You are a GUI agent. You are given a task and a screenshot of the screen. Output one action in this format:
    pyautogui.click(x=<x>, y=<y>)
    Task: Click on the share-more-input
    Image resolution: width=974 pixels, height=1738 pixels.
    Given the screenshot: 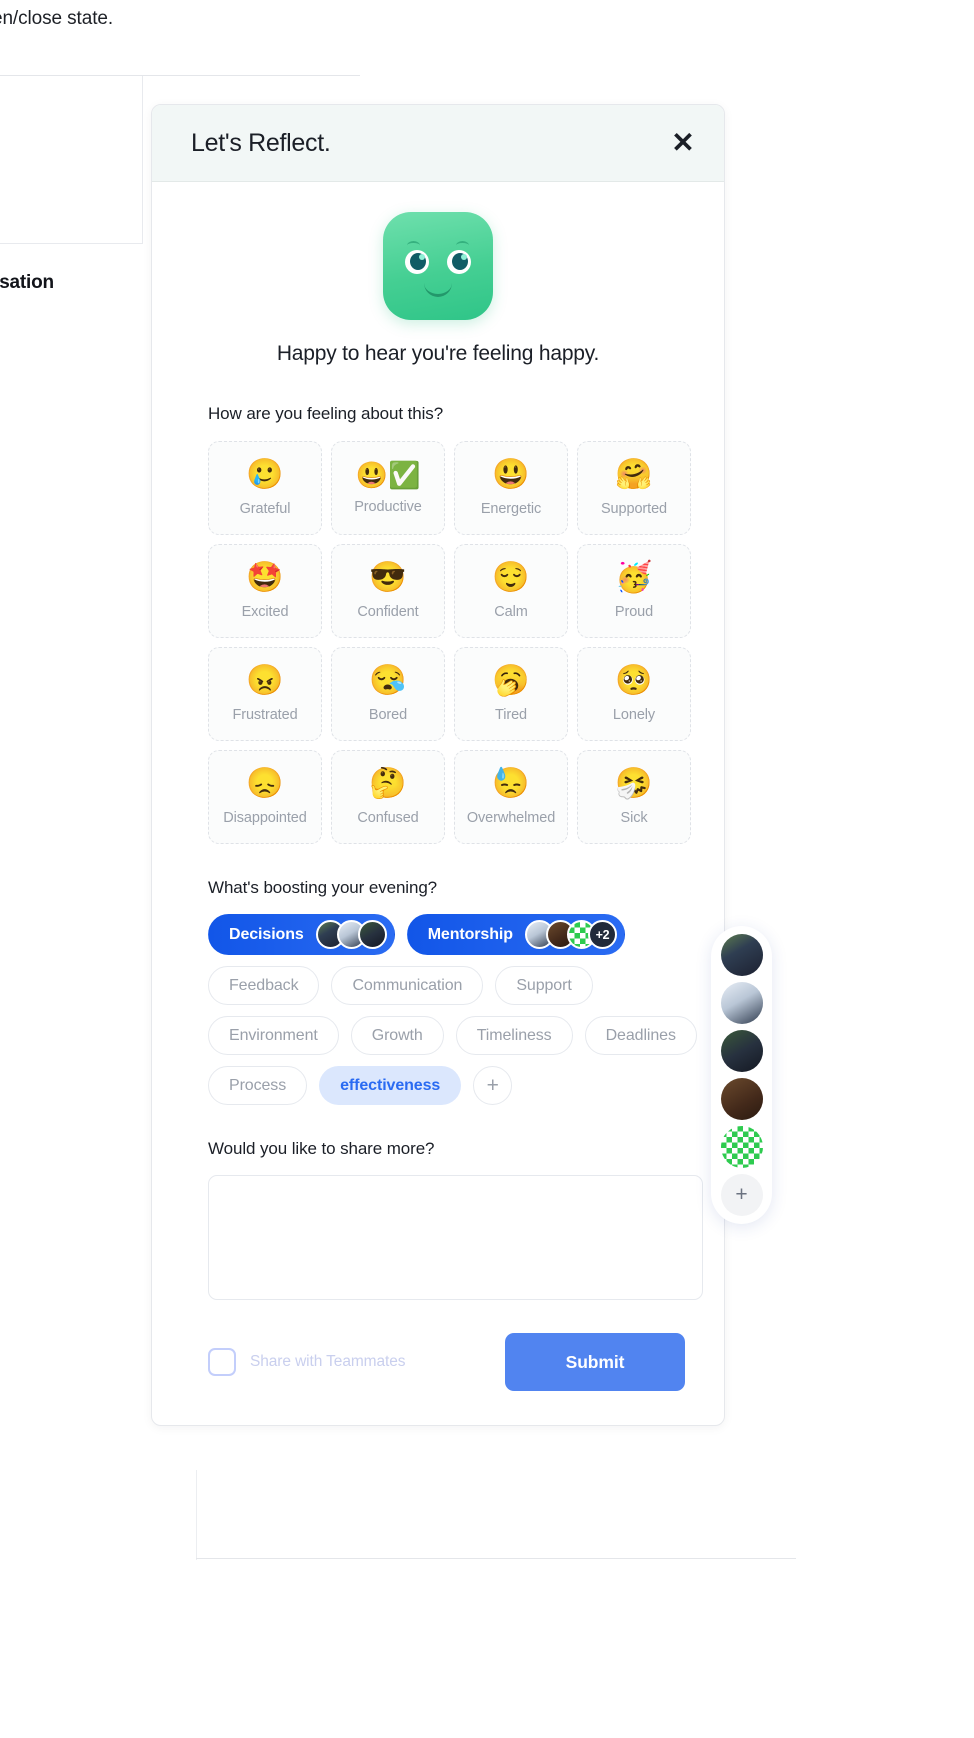 What is the action you would take?
    pyautogui.click(x=455, y=1237)
    